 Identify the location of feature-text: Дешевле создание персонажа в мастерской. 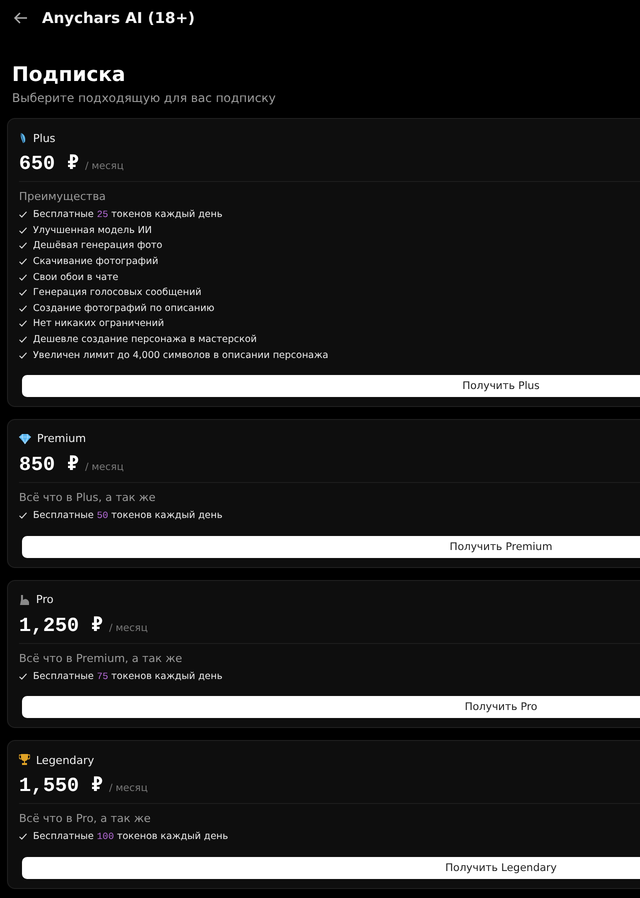
(145, 340).